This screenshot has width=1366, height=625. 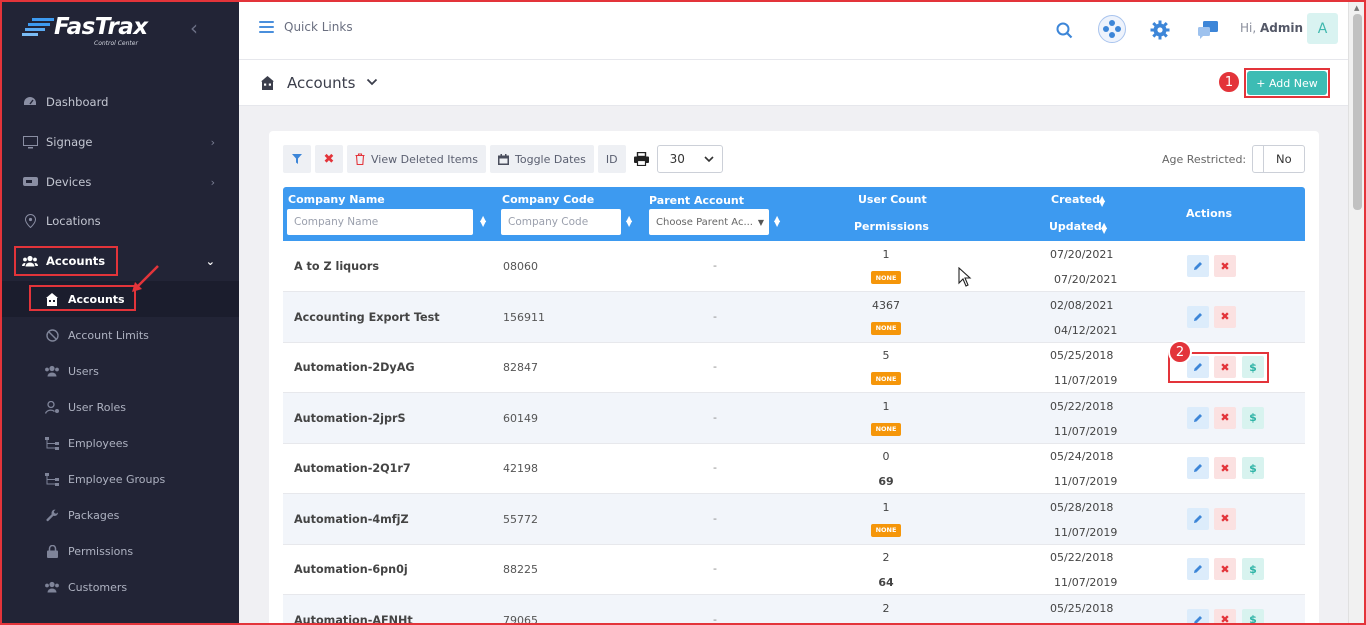 What do you see at coordinates (1357, 312) in the screenshot?
I see `scrollbar: ▲` at bounding box center [1357, 312].